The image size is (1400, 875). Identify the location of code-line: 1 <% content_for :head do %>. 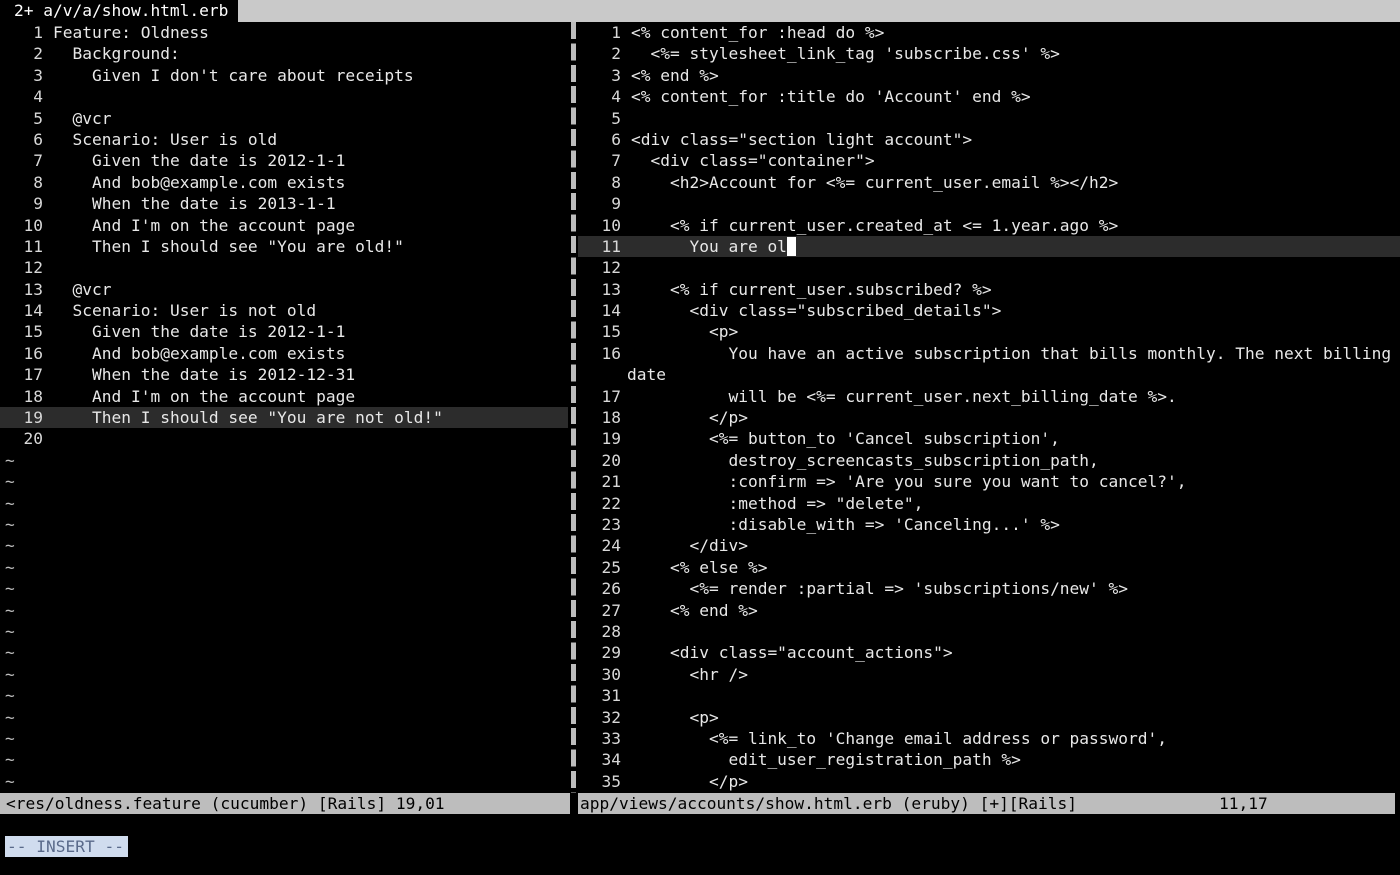
(989, 32).